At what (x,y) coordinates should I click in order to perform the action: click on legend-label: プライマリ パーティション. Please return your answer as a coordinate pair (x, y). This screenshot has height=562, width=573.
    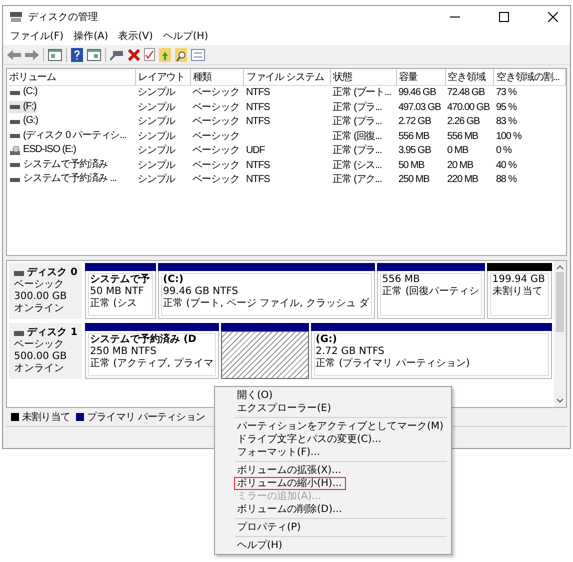
    Looking at the image, I should click on (146, 417).